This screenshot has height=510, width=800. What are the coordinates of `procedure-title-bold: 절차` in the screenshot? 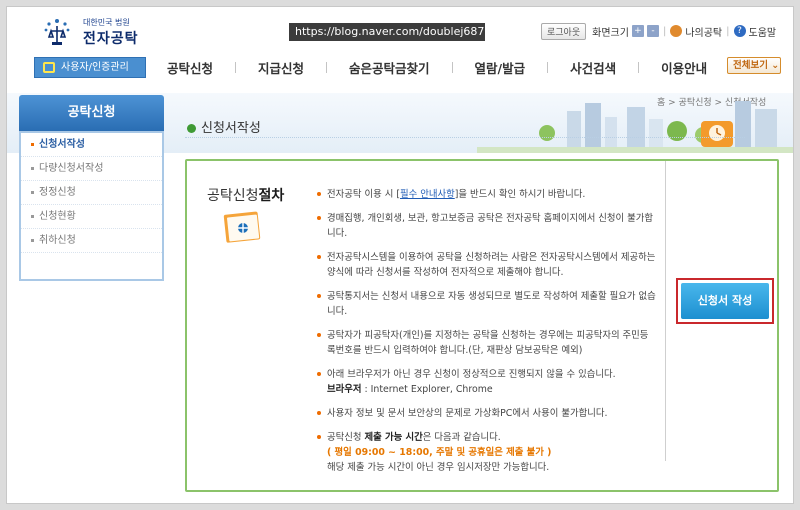 It's located at (271, 196).